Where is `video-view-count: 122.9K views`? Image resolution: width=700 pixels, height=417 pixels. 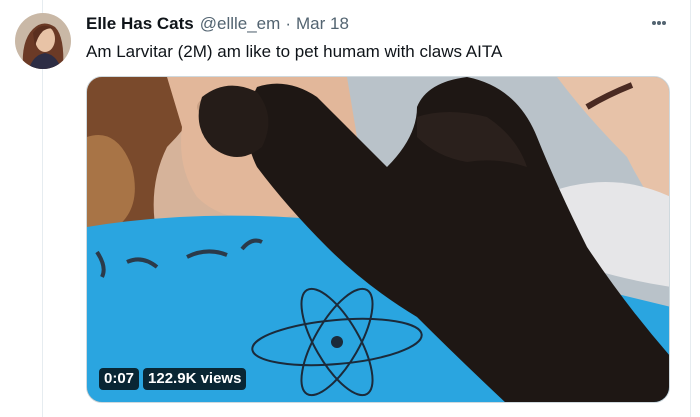 video-view-count: 122.9K views is located at coordinates (195, 379).